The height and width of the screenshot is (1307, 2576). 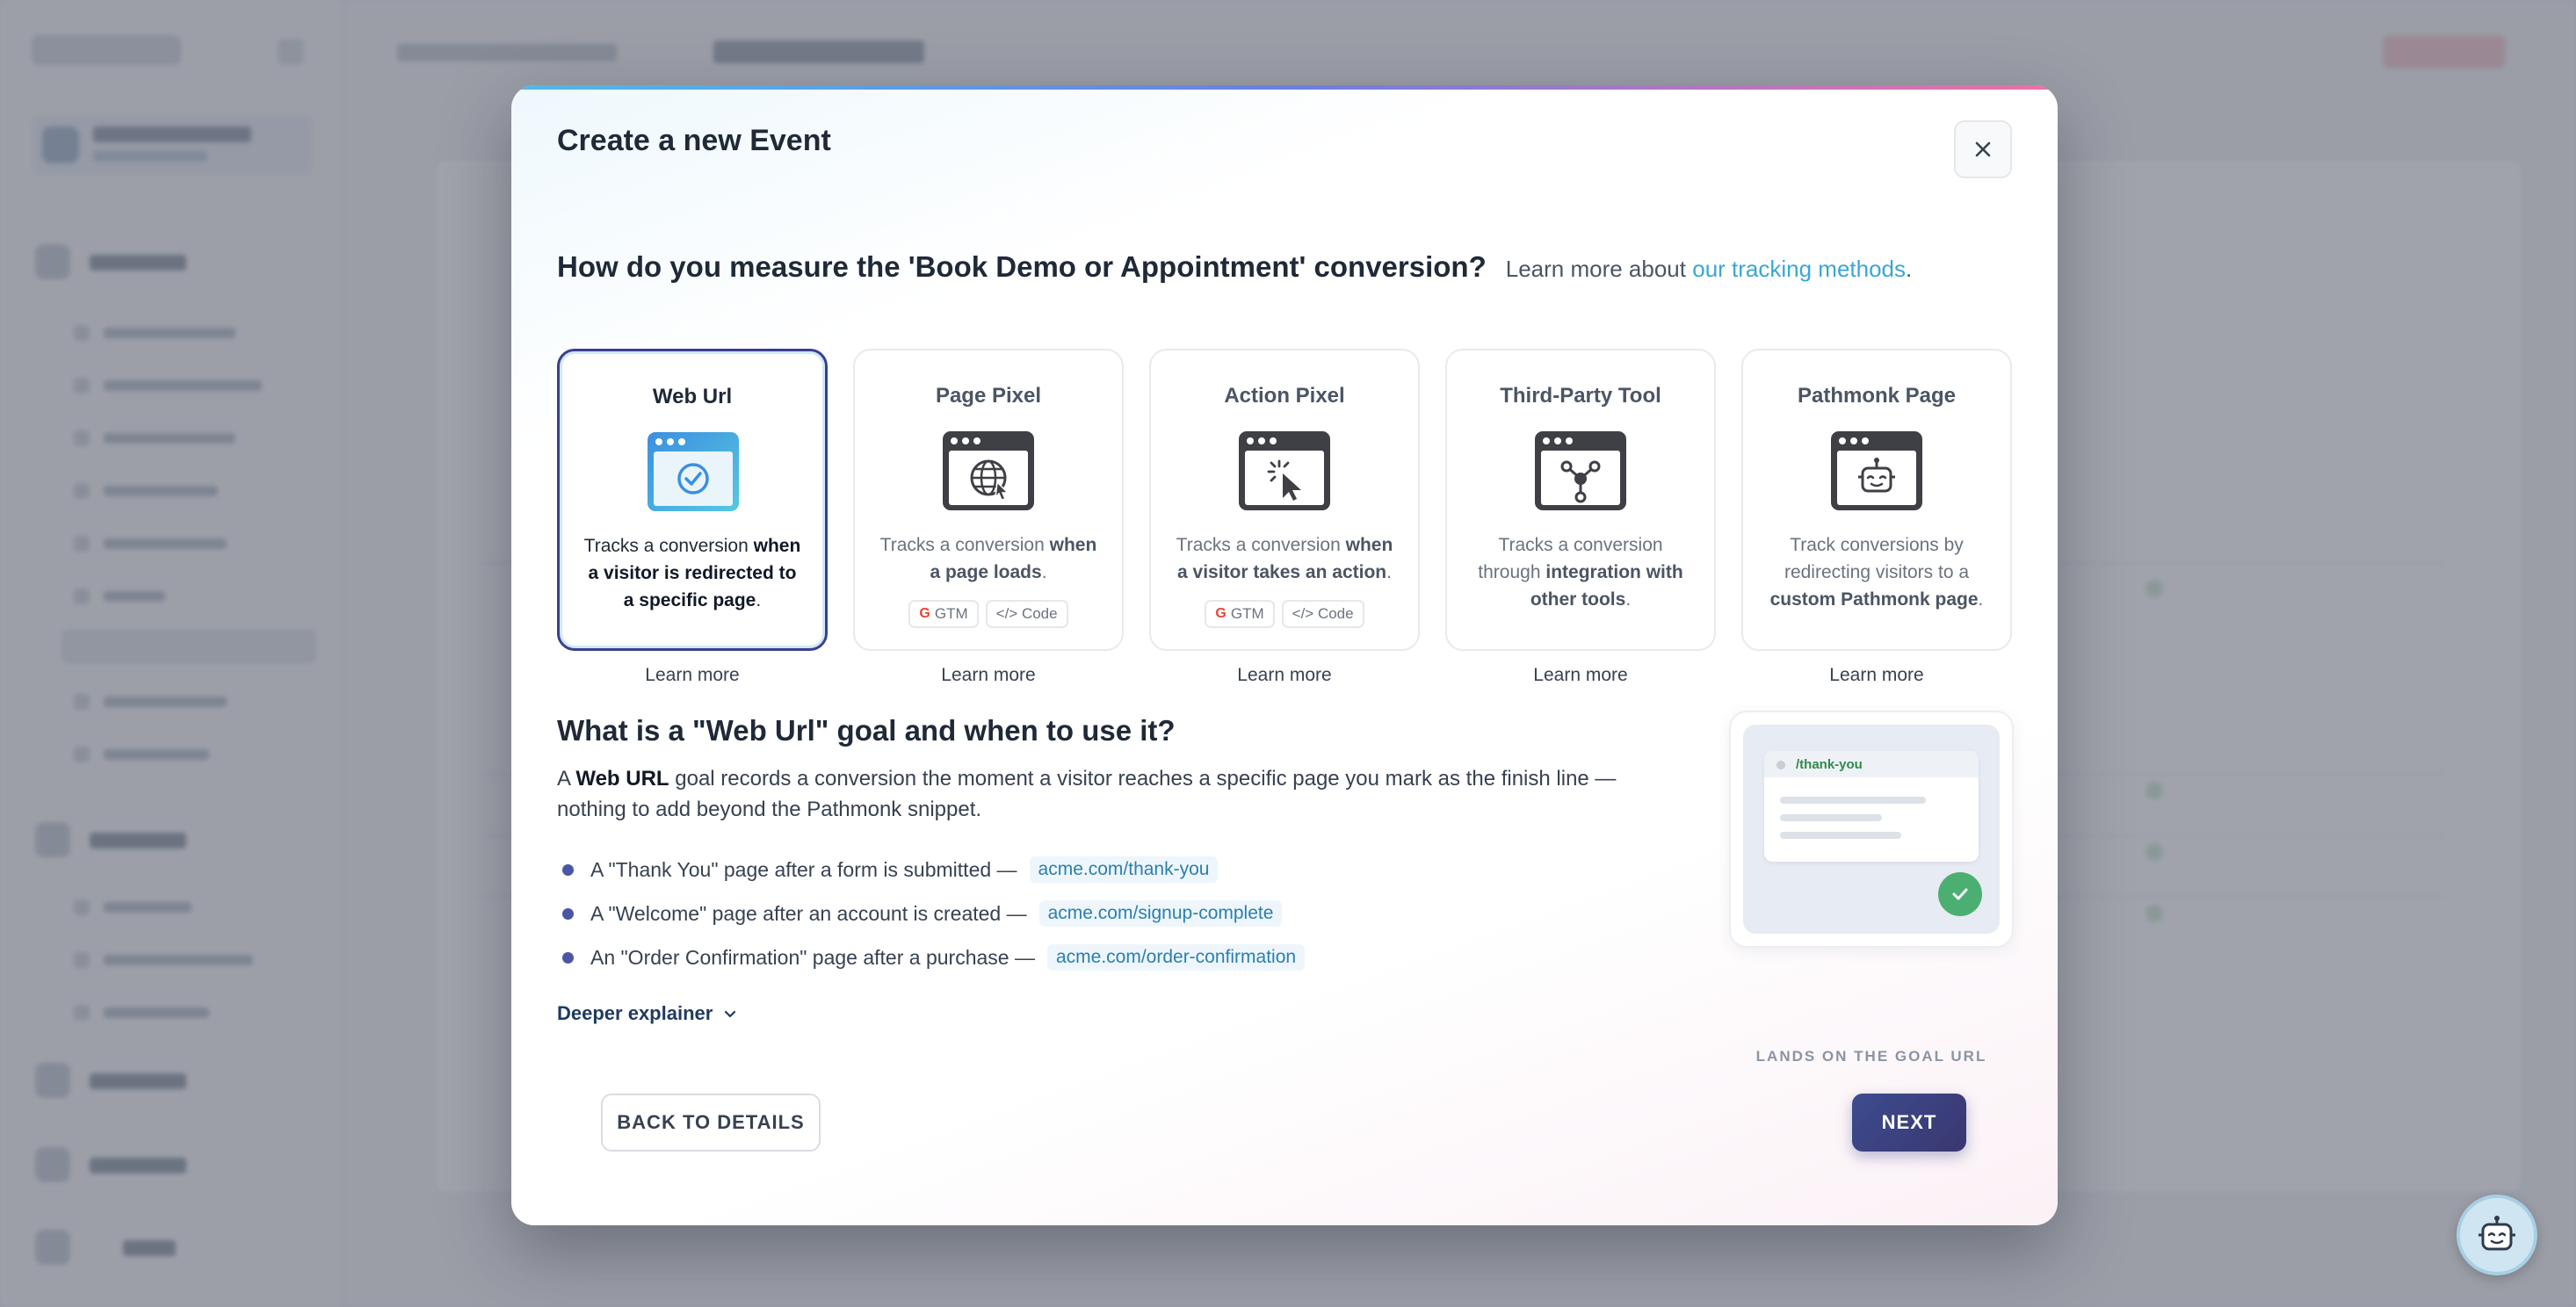 What do you see at coordinates (711, 1123) in the screenshot?
I see `back-to-details-button: BACK TO DETAILS` at bounding box center [711, 1123].